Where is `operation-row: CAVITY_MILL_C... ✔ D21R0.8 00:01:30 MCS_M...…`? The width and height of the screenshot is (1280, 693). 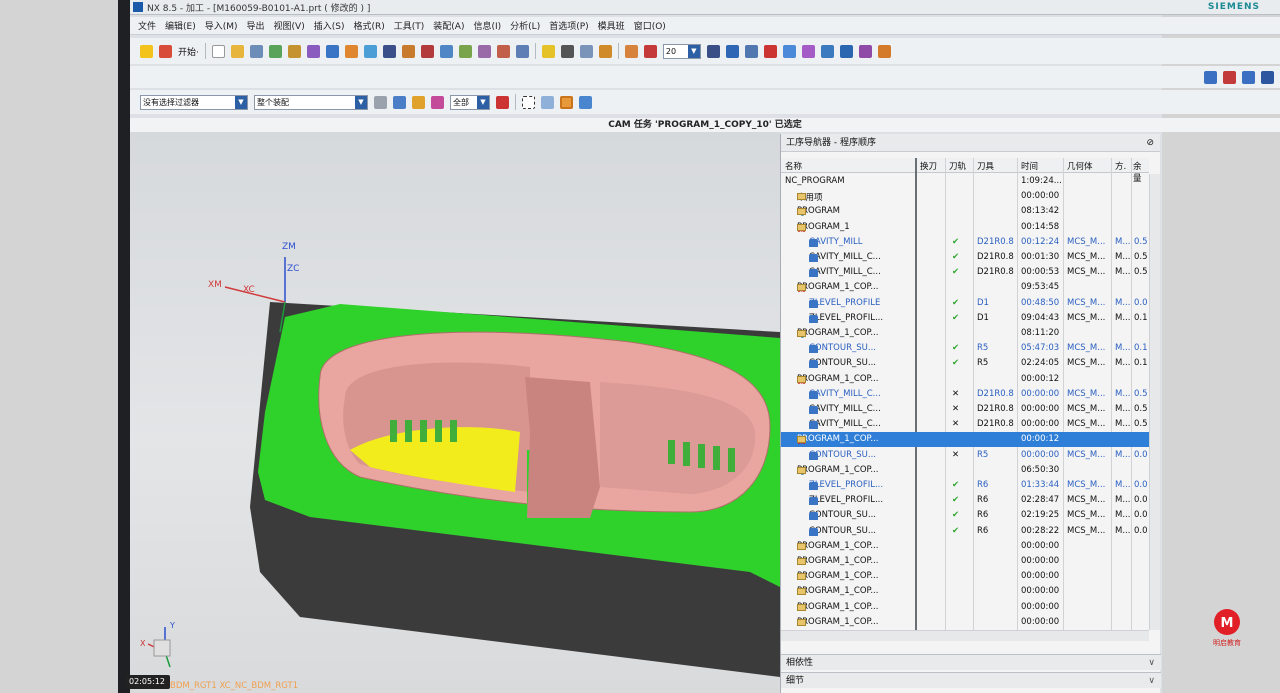 operation-row: CAVITY_MILL_C... ✔ D21R0.8 00:01:30 MCS_M...… is located at coordinates (965, 257).